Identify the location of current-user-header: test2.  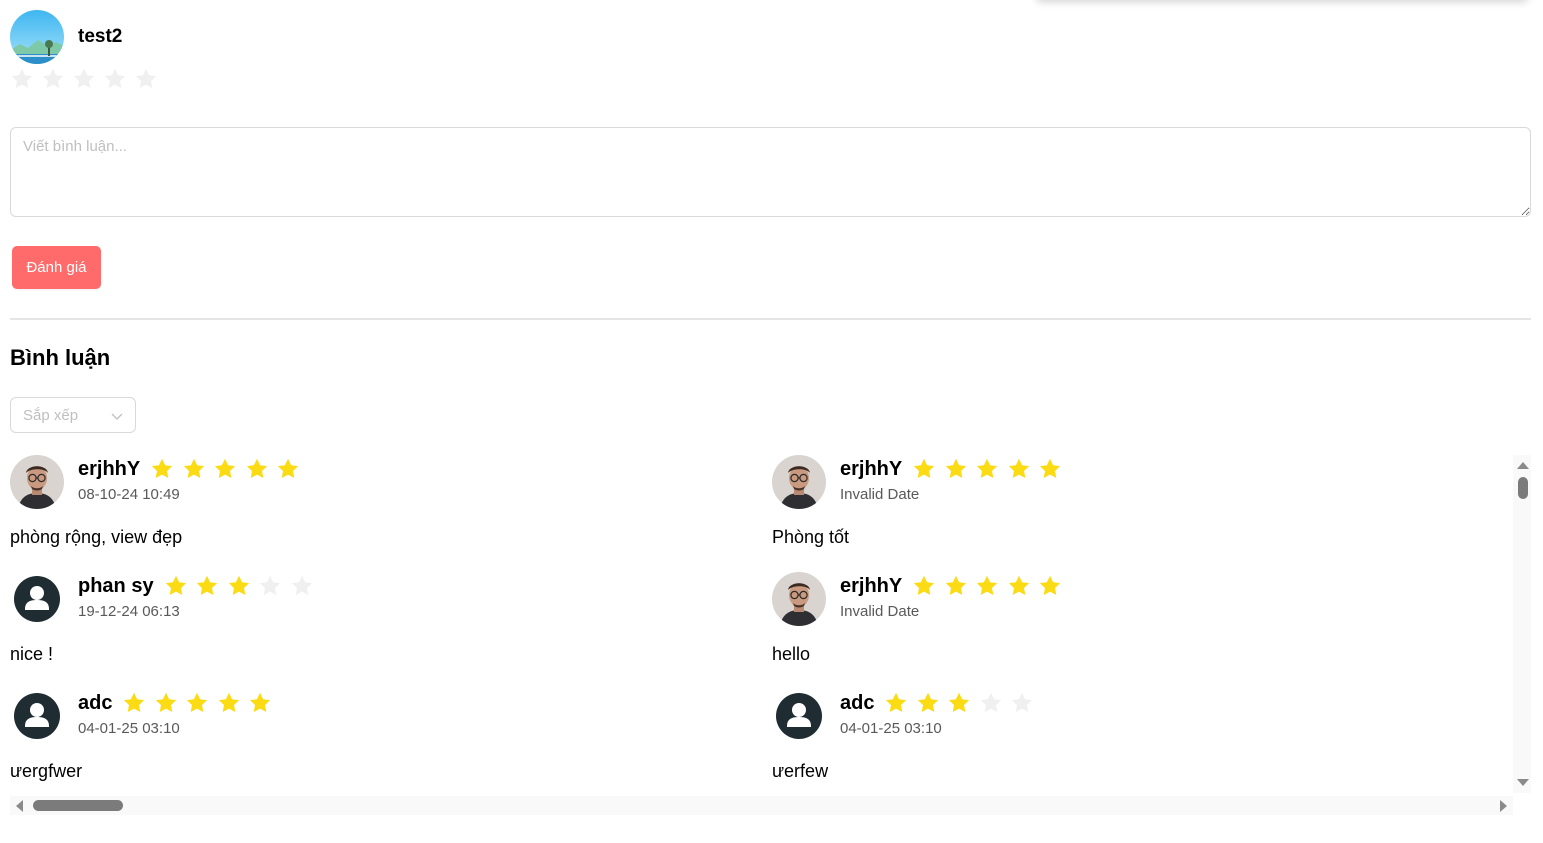
(66, 37).